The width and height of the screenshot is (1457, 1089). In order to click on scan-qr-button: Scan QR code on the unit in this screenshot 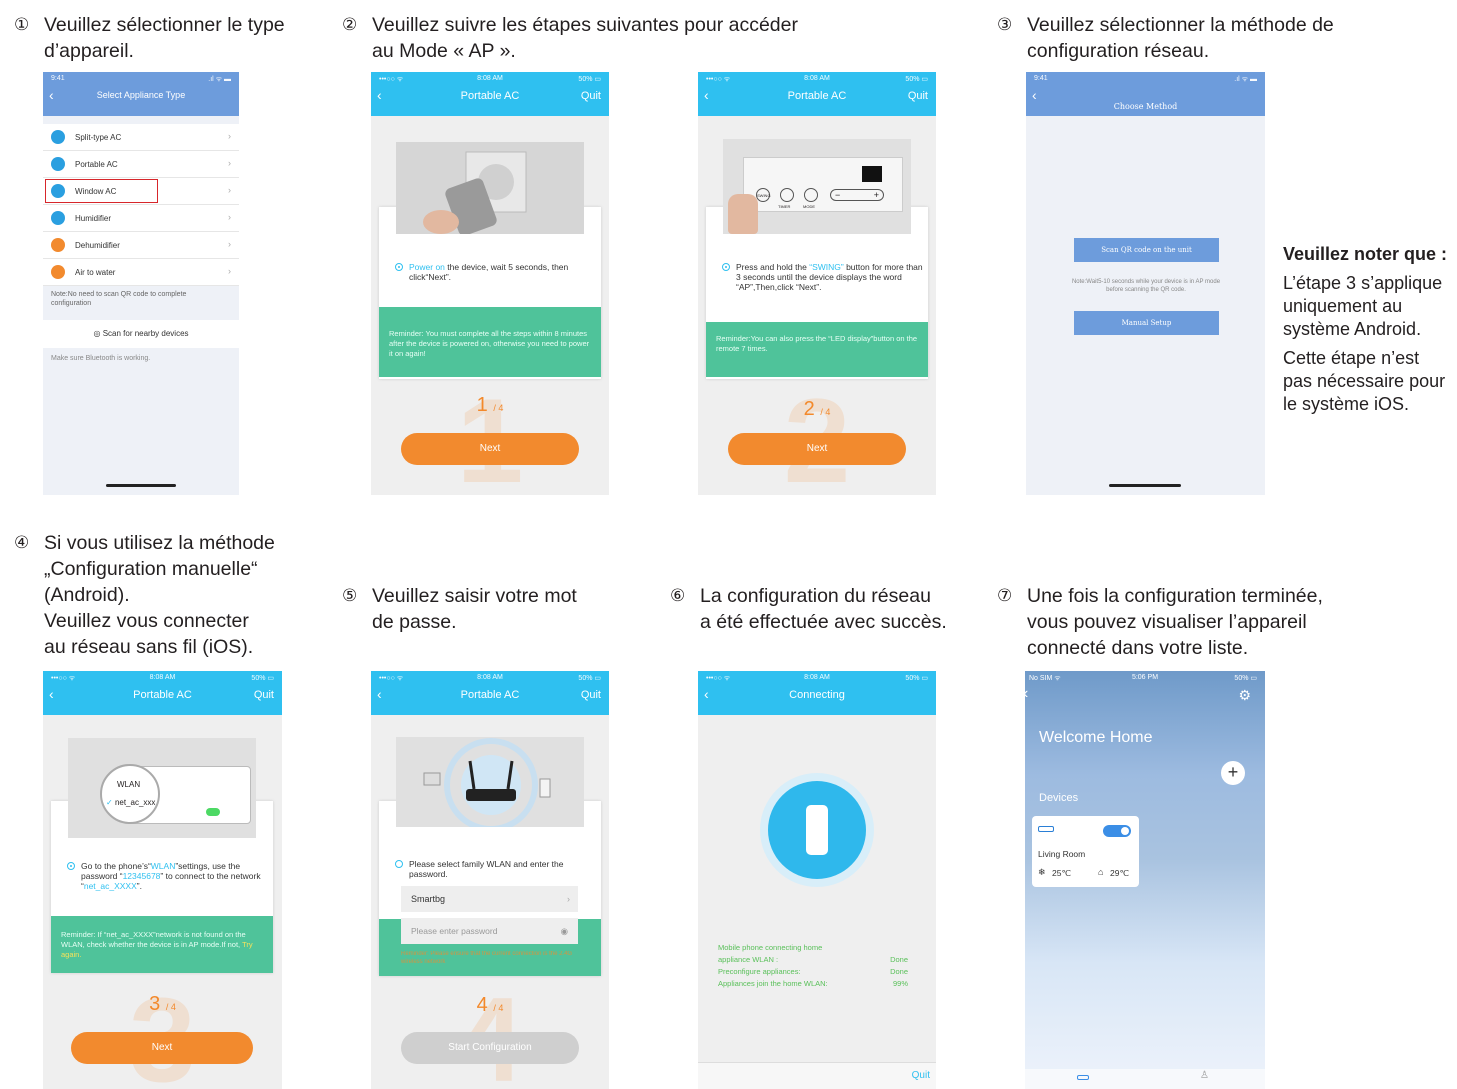, I will do `click(1146, 250)`.